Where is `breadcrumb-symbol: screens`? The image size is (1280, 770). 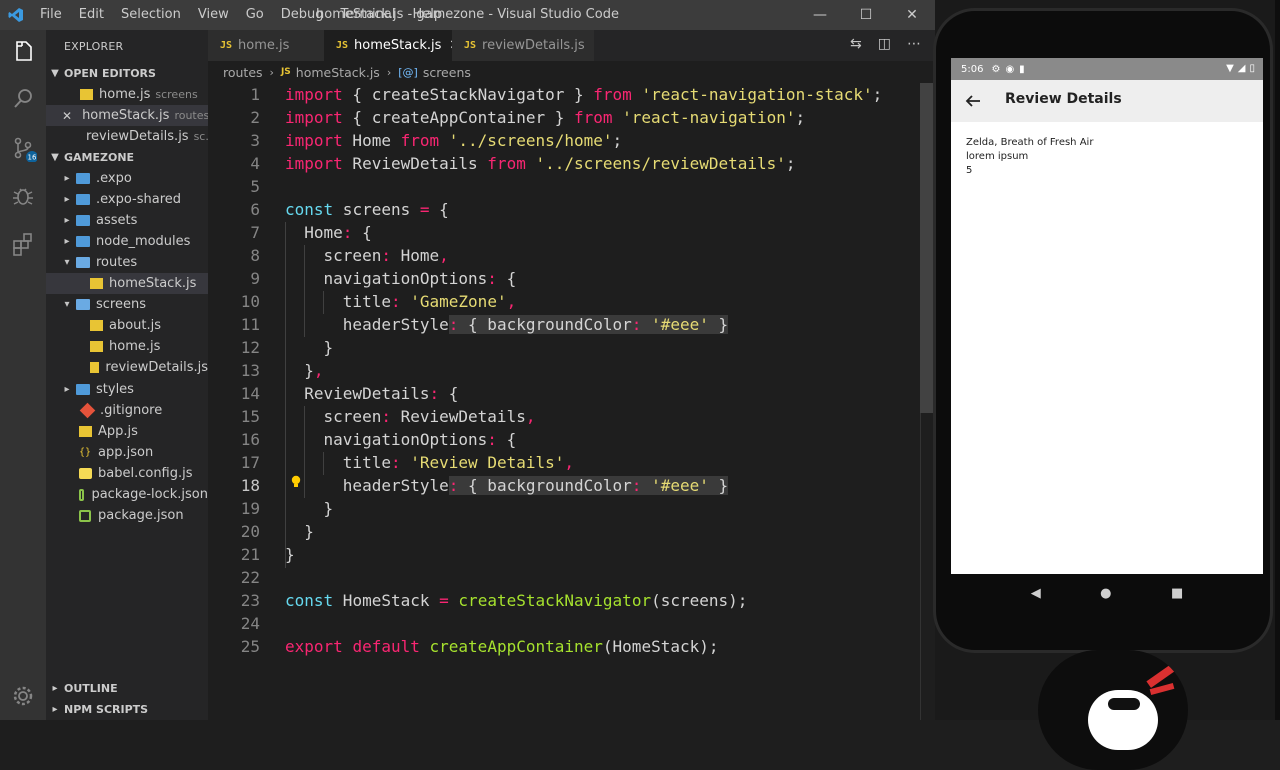
breadcrumb-symbol: screens is located at coordinates (447, 72).